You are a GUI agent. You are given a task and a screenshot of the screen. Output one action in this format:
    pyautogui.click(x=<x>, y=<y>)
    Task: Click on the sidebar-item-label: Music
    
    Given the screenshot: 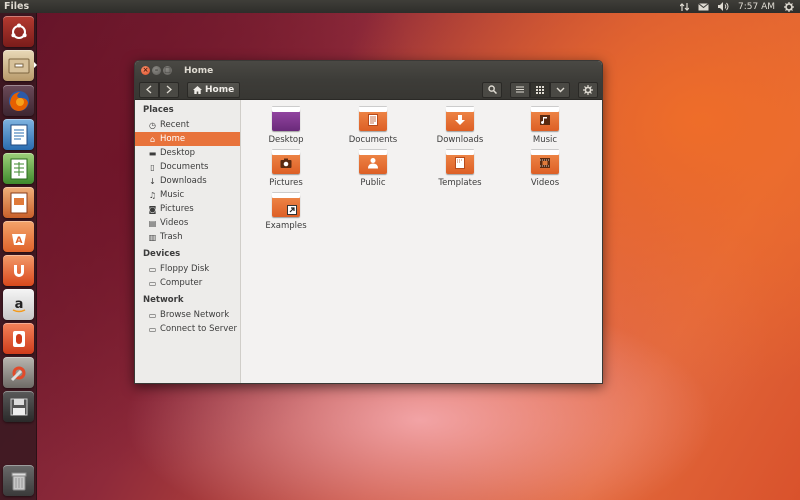 What is the action you would take?
    pyautogui.click(x=172, y=195)
    